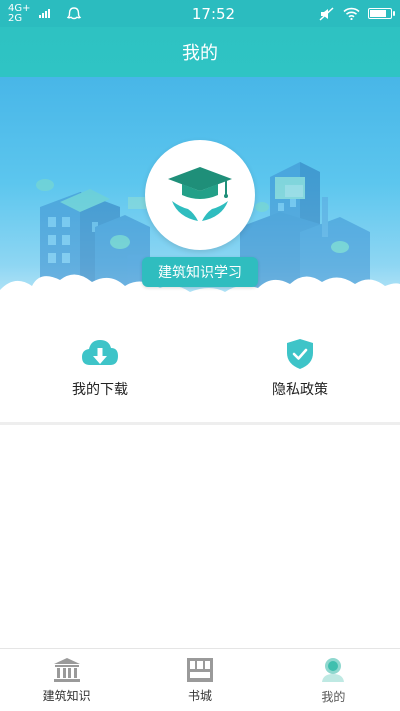 The width and height of the screenshot is (400, 711). Describe the element at coordinates (19, 8) in the screenshot. I see `network-type-primary: 4G+` at that location.